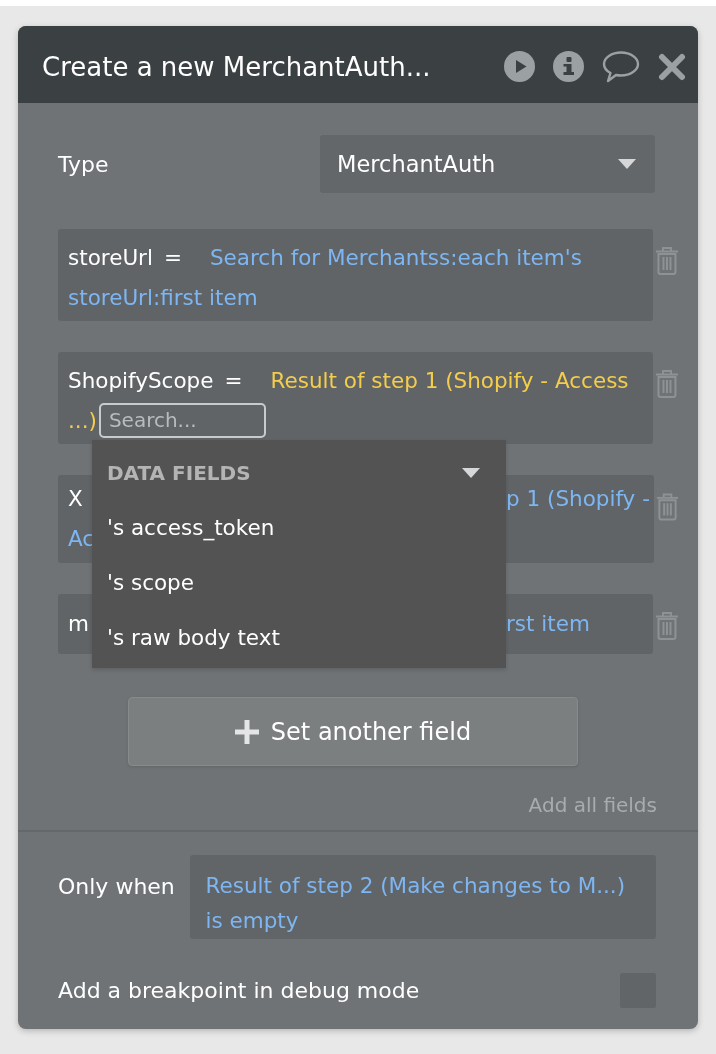 This screenshot has width=716, height=1054. What do you see at coordinates (395, 257) in the screenshot?
I see `field-expression: Search for Merchantss:each item's` at bounding box center [395, 257].